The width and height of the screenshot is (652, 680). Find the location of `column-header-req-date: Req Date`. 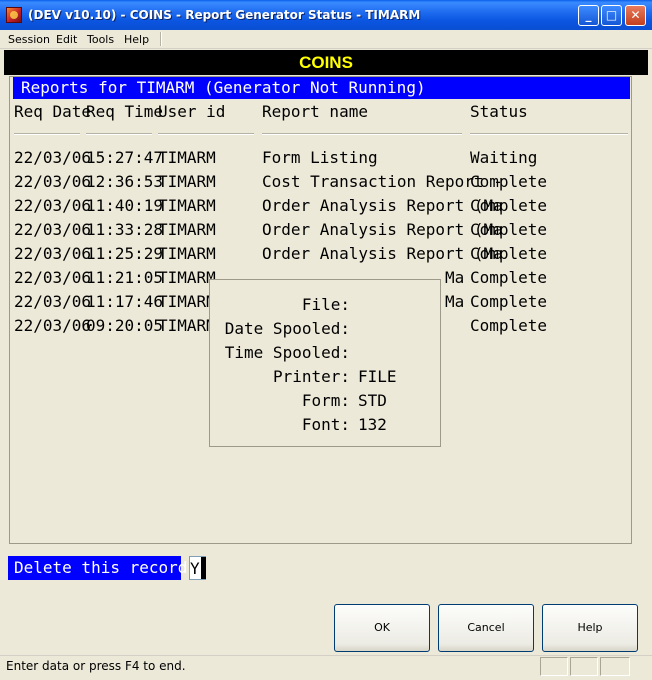

column-header-req-date: Req Date is located at coordinates (53, 111).